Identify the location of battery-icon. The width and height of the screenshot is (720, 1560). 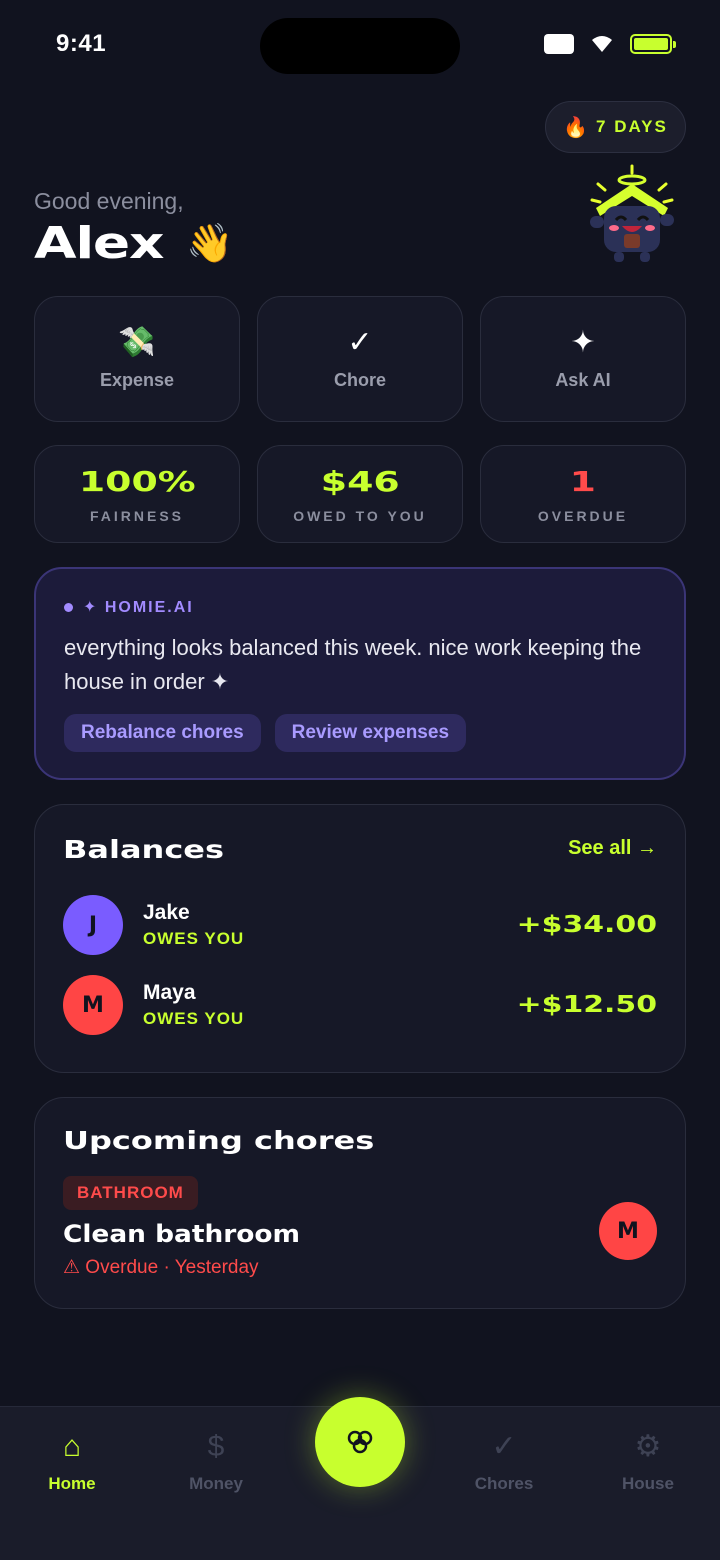
(653, 44).